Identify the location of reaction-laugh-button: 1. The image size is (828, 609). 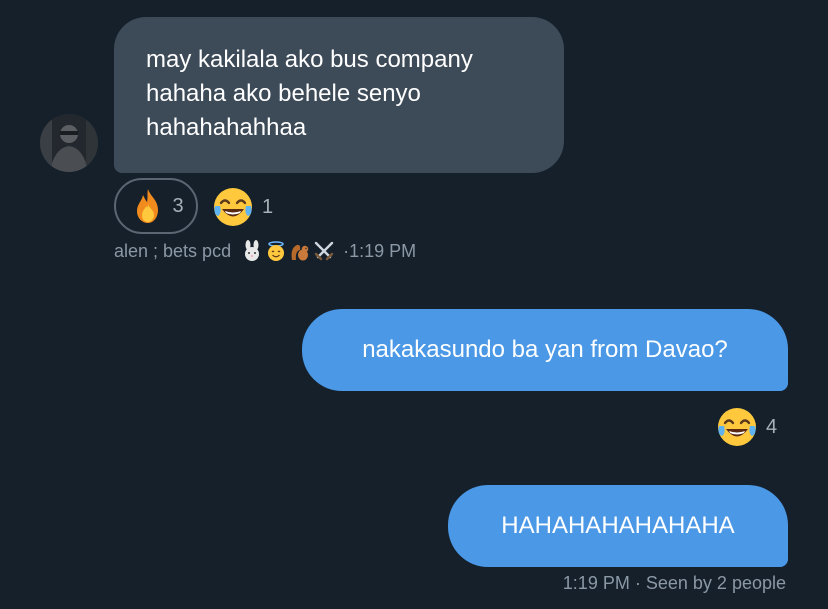
(242, 207).